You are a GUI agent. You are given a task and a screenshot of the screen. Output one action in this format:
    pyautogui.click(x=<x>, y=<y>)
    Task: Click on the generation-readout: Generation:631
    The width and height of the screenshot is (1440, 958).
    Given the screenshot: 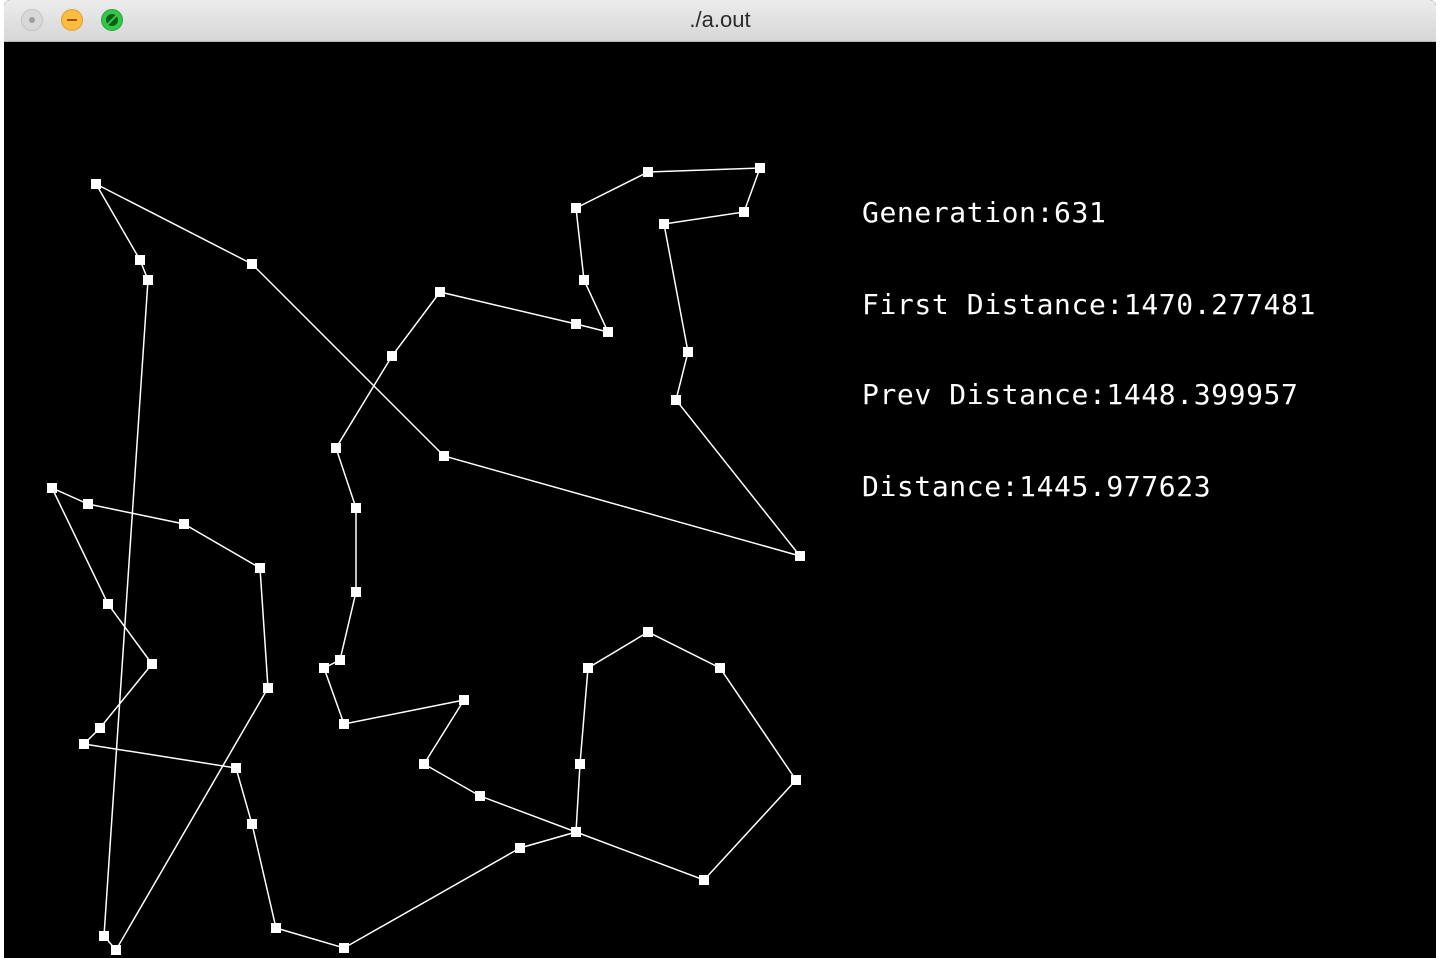 What is the action you would take?
    pyautogui.click(x=984, y=212)
    